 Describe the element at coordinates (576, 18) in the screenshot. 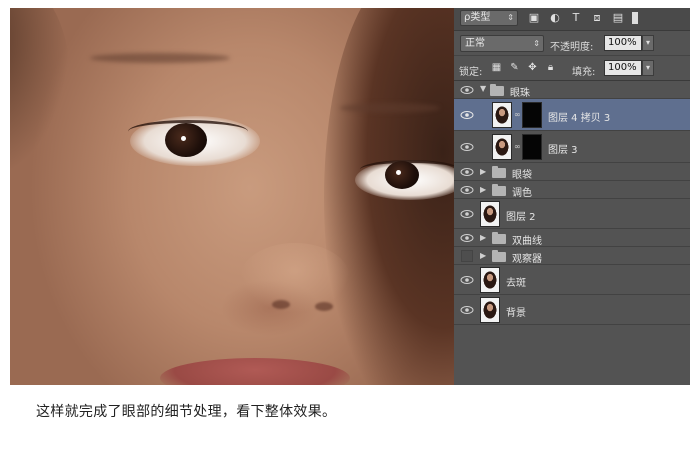

I see `text-icon: T` at that location.